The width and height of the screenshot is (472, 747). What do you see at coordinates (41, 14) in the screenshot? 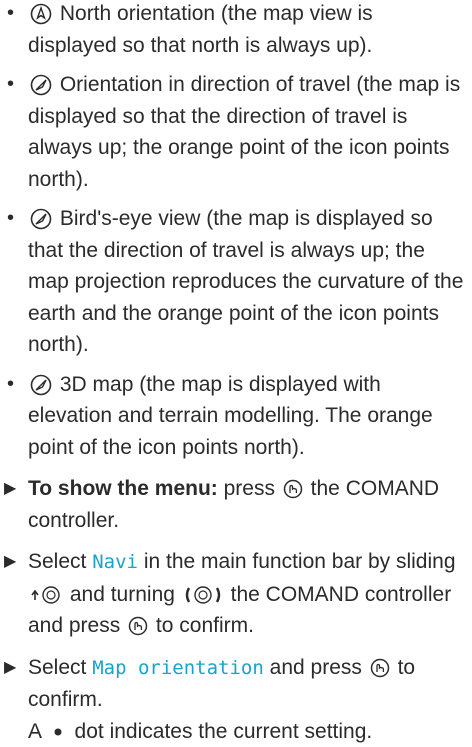
I see `north-orientation-icon` at bounding box center [41, 14].